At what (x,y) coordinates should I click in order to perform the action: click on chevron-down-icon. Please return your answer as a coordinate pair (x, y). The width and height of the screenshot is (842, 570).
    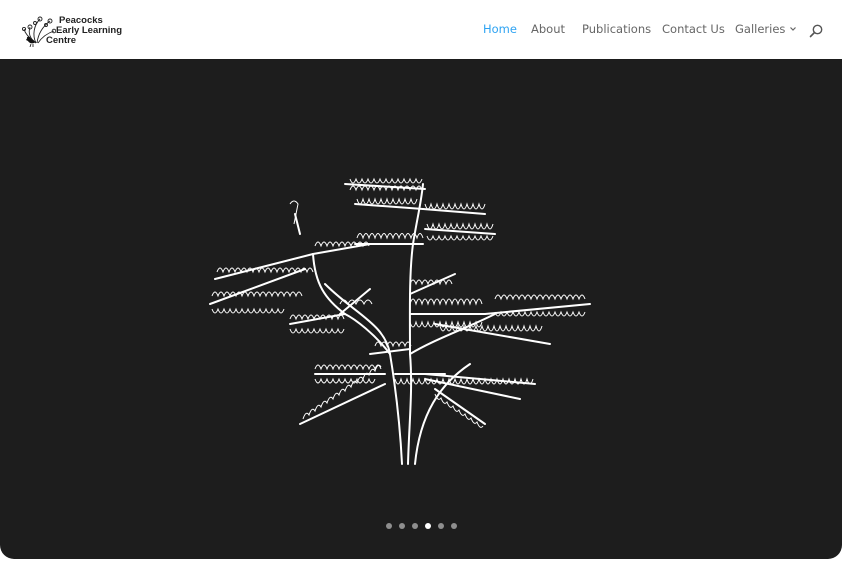
    Looking at the image, I should click on (793, 29).